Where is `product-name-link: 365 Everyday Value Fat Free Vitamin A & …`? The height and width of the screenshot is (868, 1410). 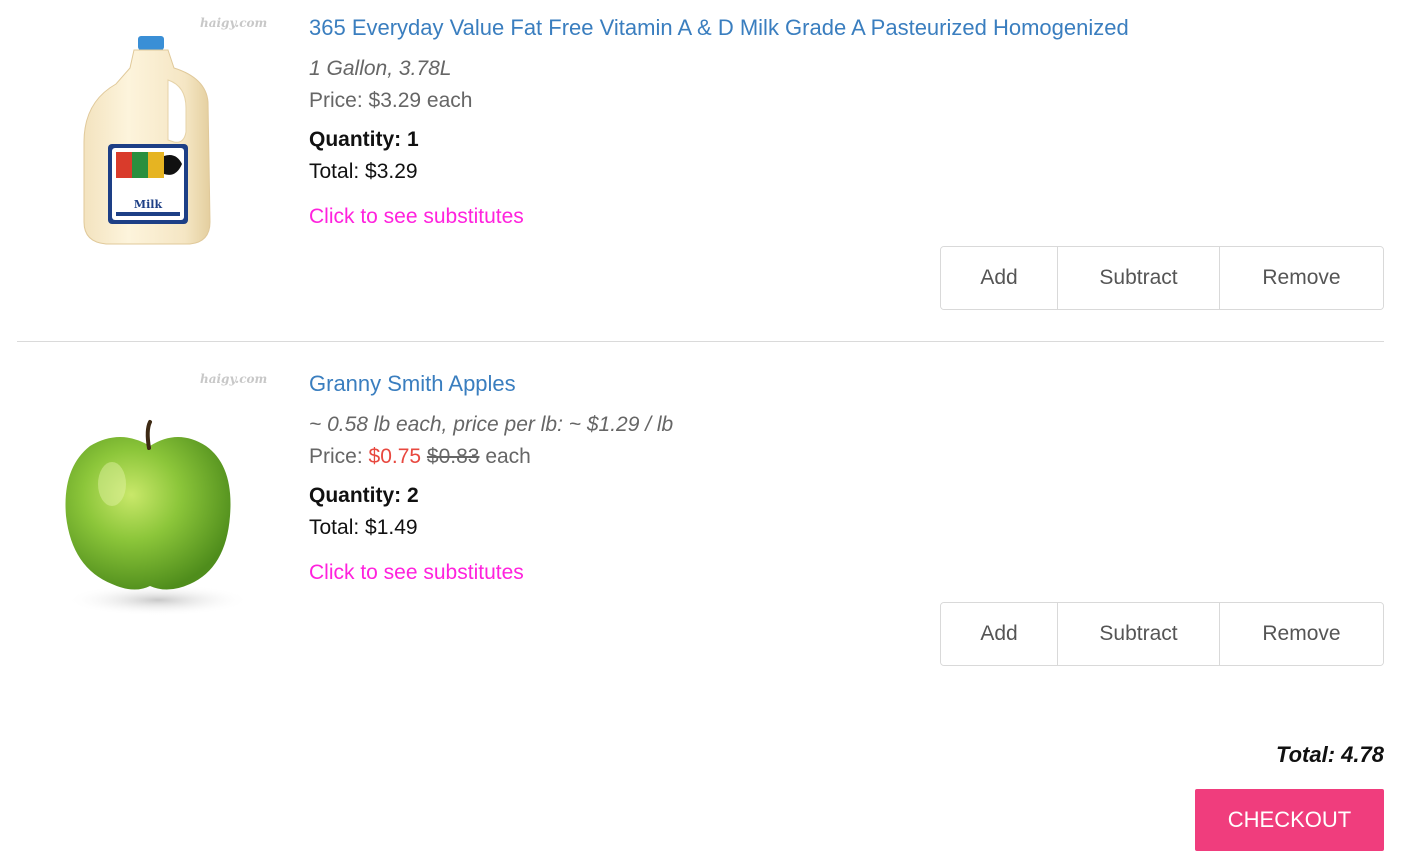 product-name-link: 365 Everyday Value Fat Free Vitamin A & … is located at coordinates (849, 28).